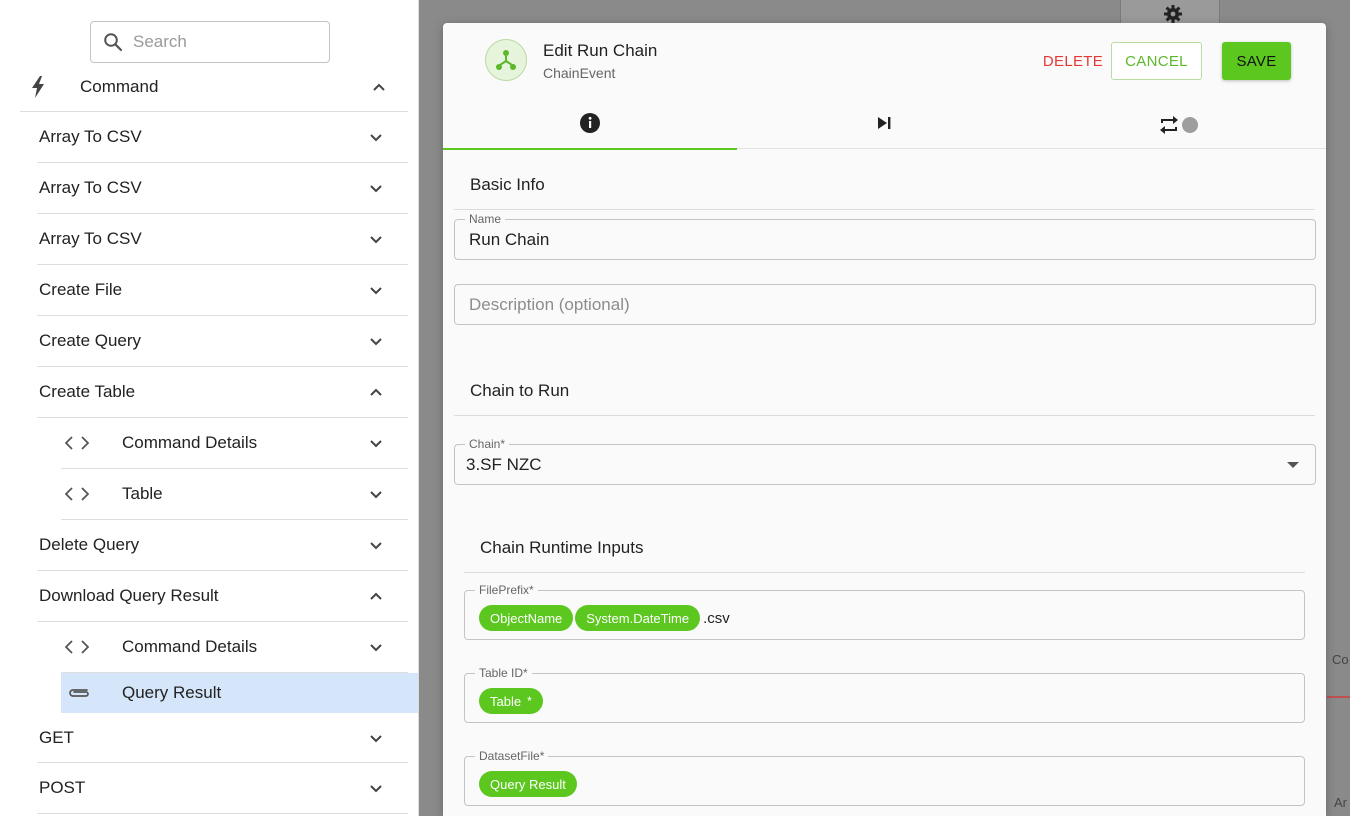 Image resolution: width=1350 pixels, height=816 pixels. I want to click on dropdown-arrow-icon, so click(1293, 465).